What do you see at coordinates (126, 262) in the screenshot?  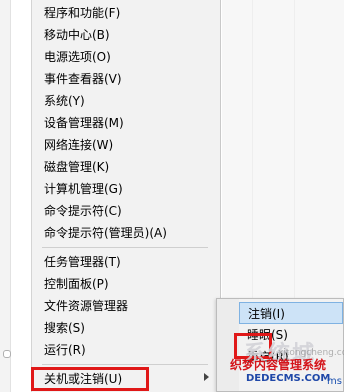 I see `menu-item-task-manager: 任务管理器(T)` at bounding box center [126, 262].